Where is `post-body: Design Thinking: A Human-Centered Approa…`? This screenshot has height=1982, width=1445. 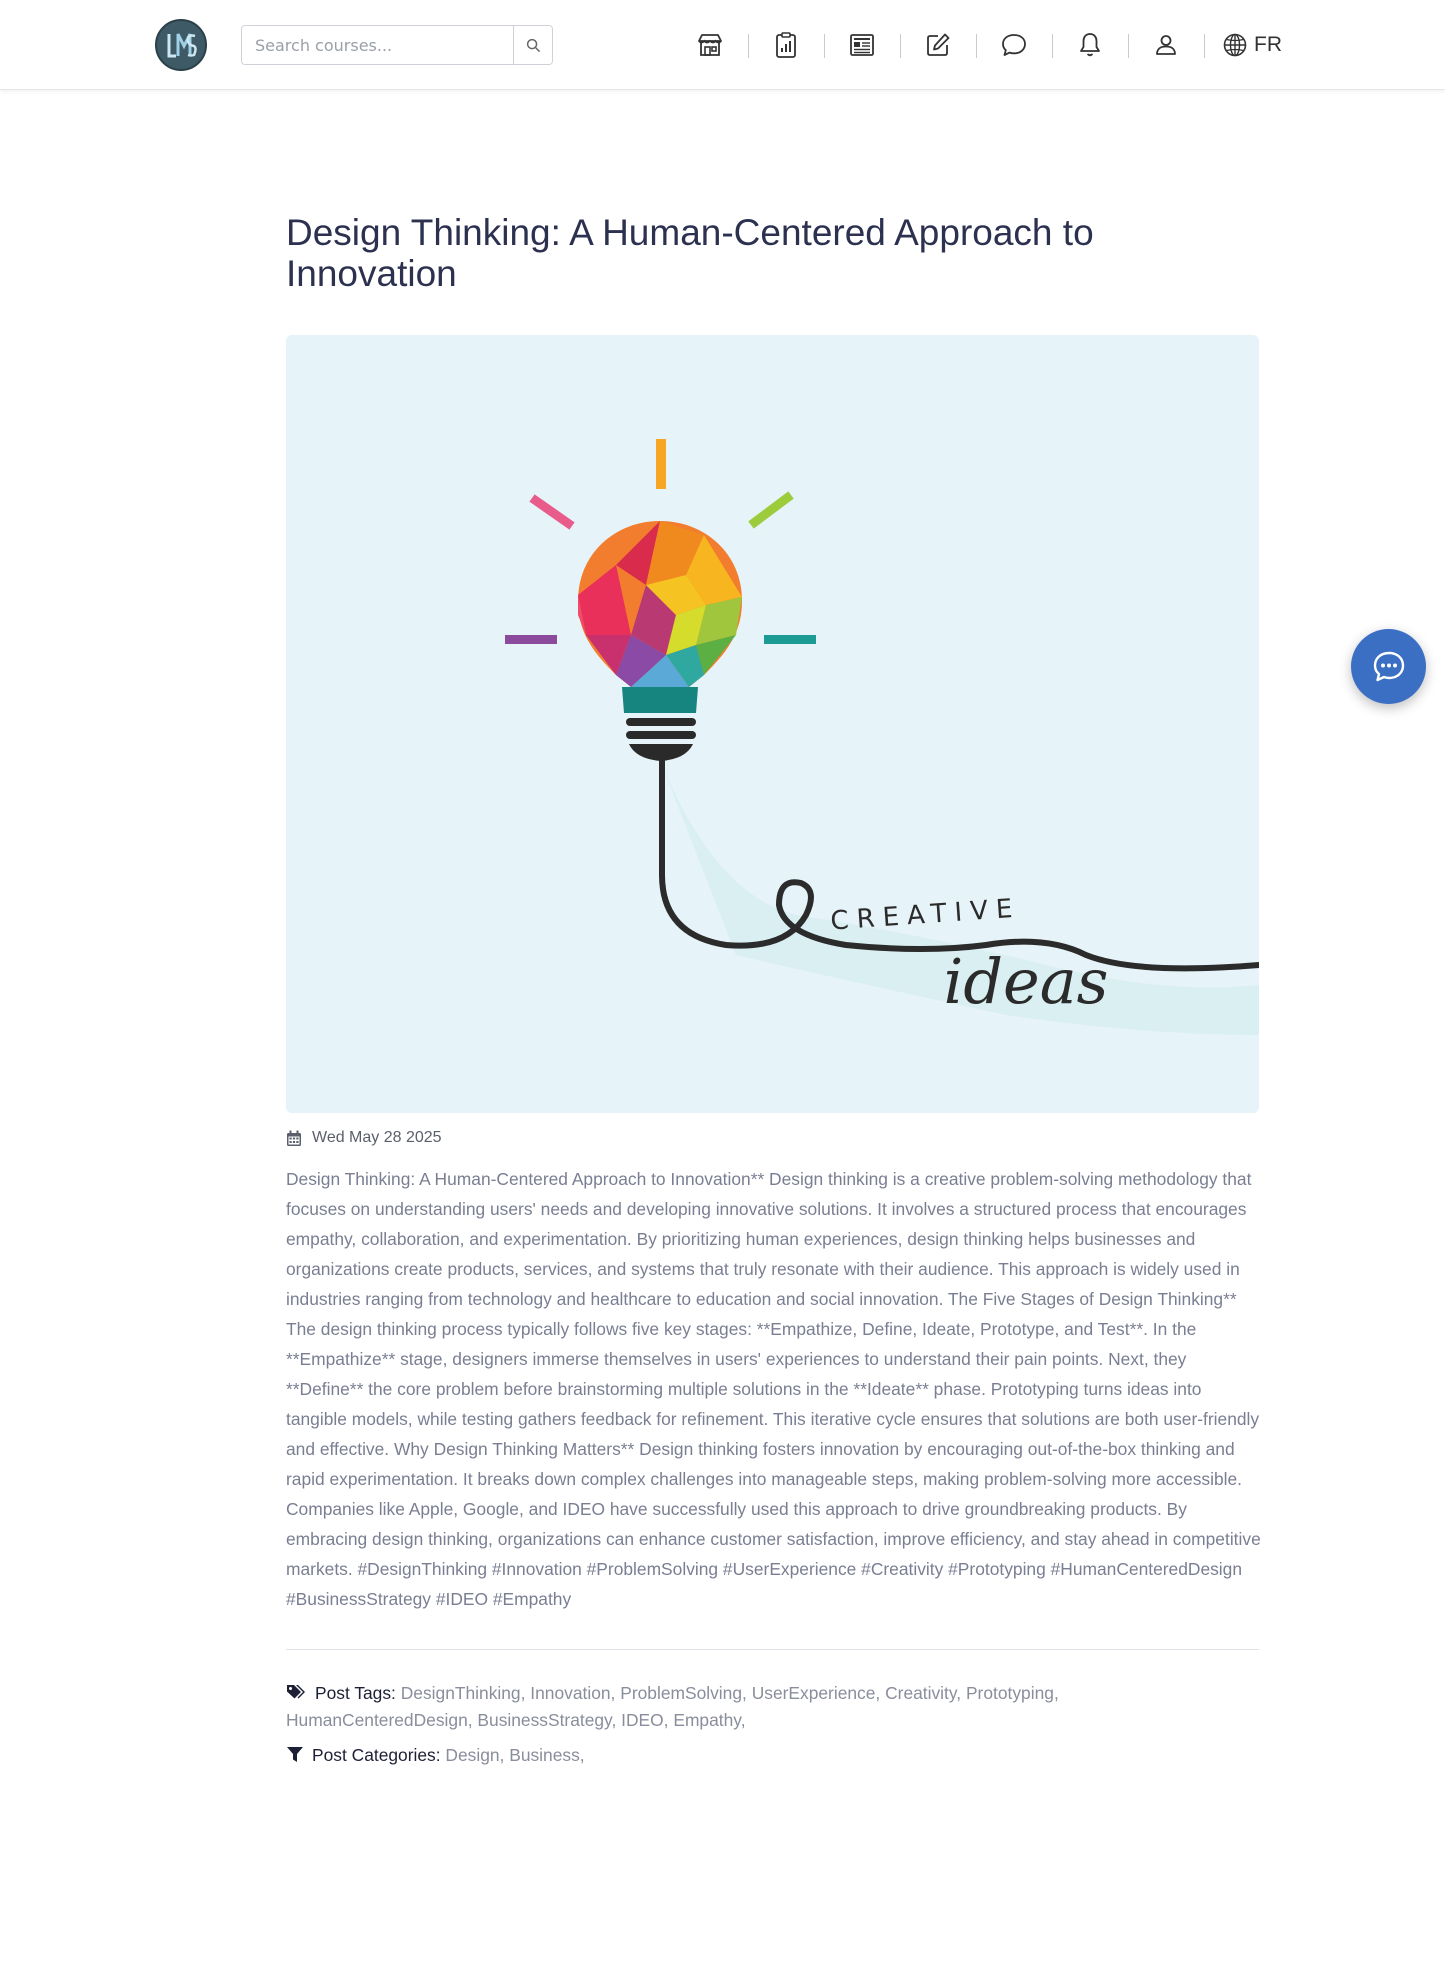
post-body: Design Thinking: A Human-Centered Approa… is located at coordinates (773, 1389).